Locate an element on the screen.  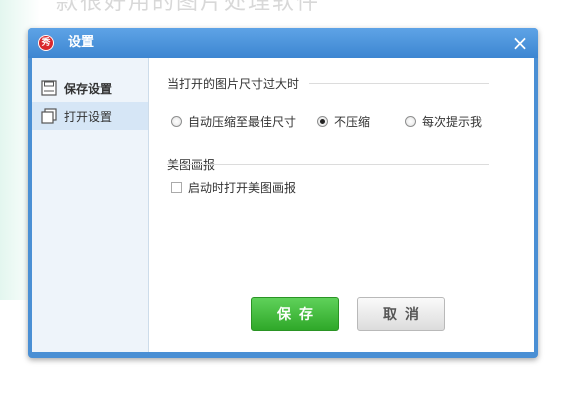
radio-ask-every-time: 每次提示我 is located at coordinates (443, 121).